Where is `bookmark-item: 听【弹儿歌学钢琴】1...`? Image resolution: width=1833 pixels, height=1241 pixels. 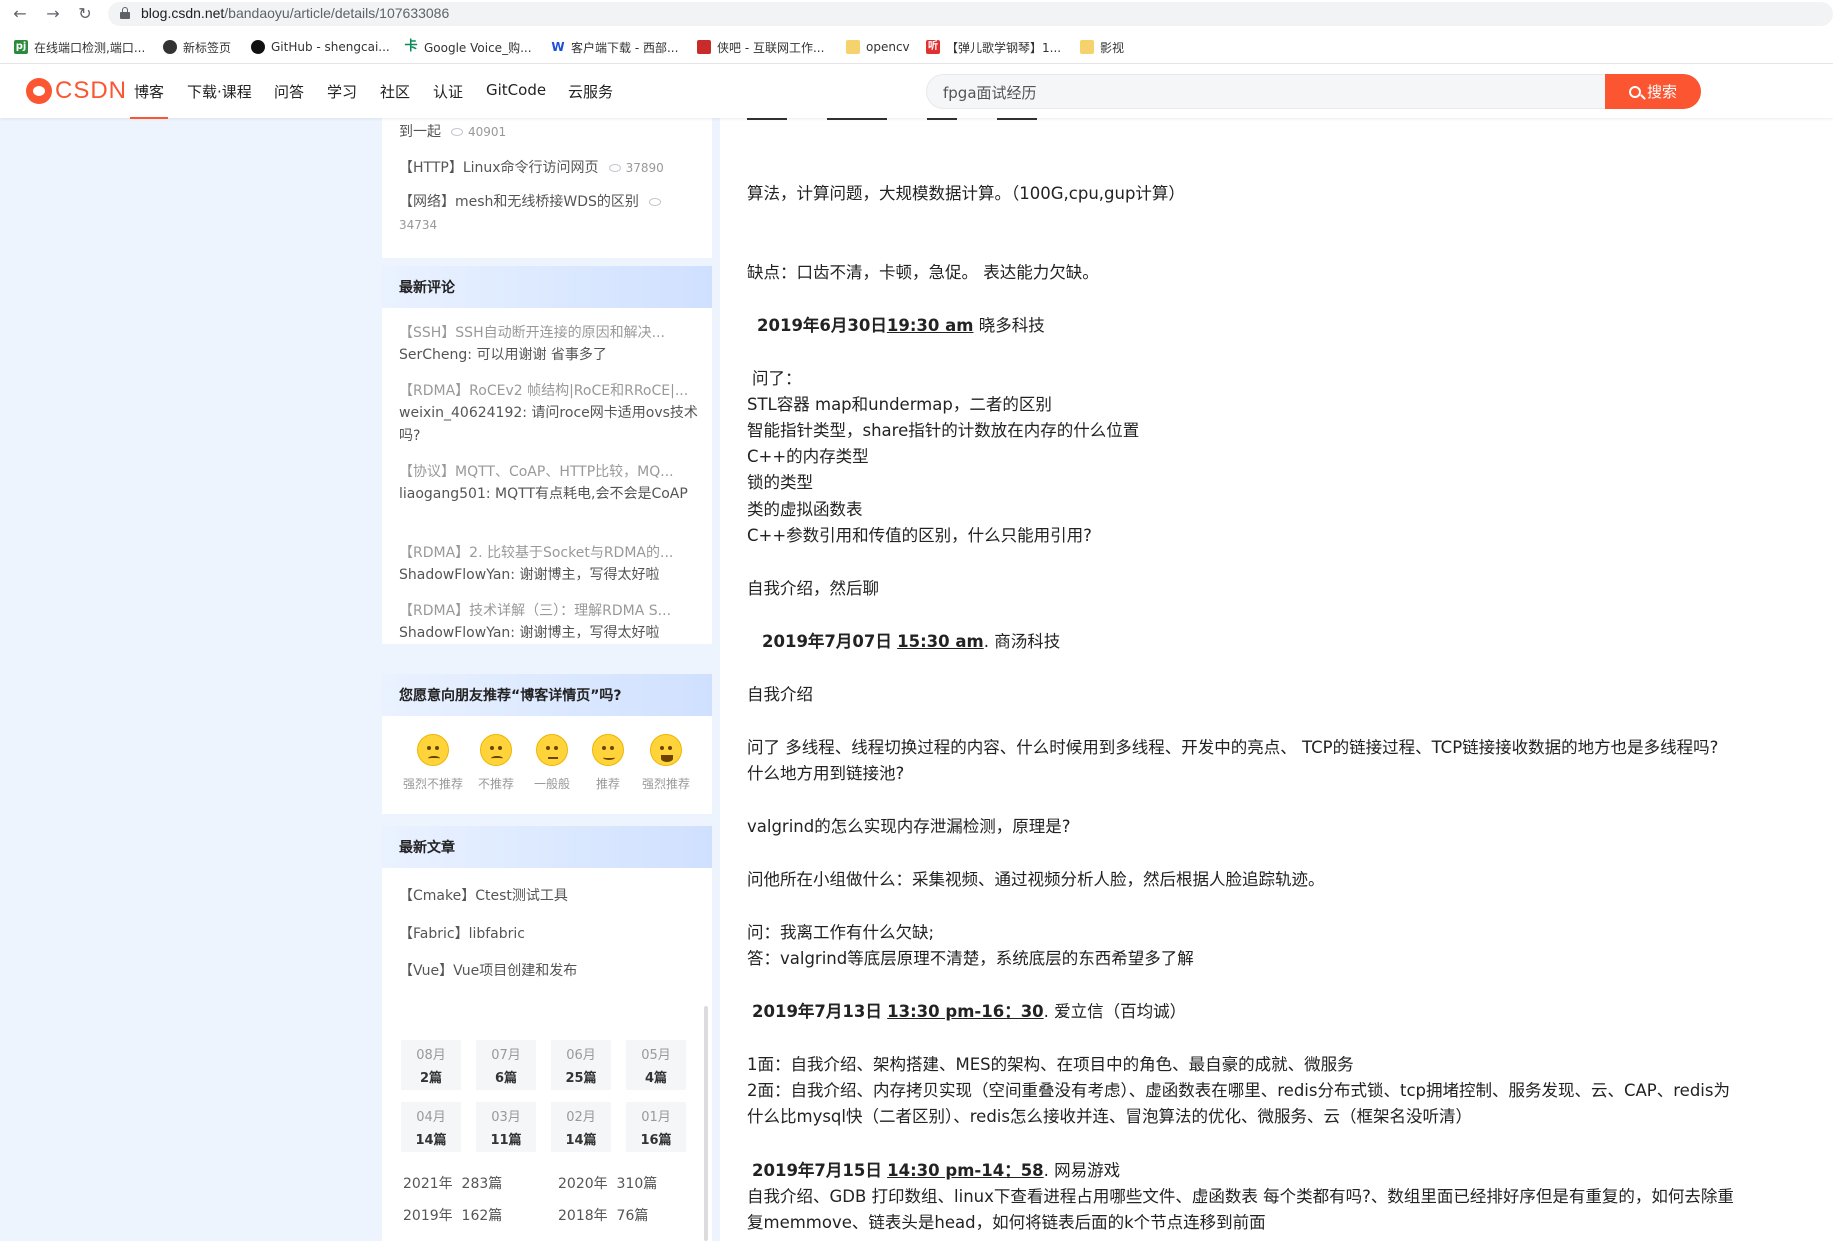
bookmark-item: 听【弹儿歌学钢琴】1... is located at coordinates (993, 47).